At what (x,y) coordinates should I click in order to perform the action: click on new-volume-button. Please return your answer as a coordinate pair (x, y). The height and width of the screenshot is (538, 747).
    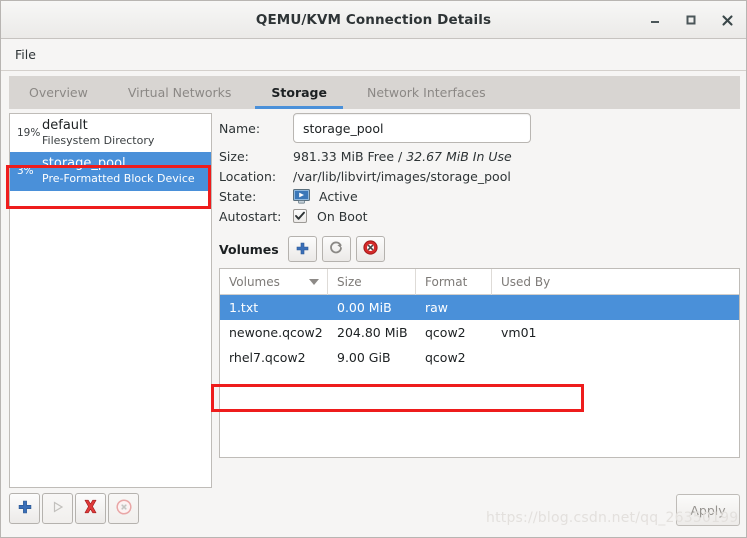
    Looking at the image, I should click on (302, 249).